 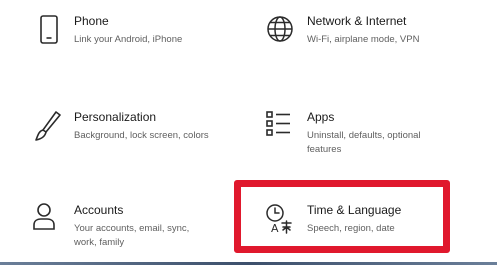 I want to click on brush-icon, so click(x=49, y=127).